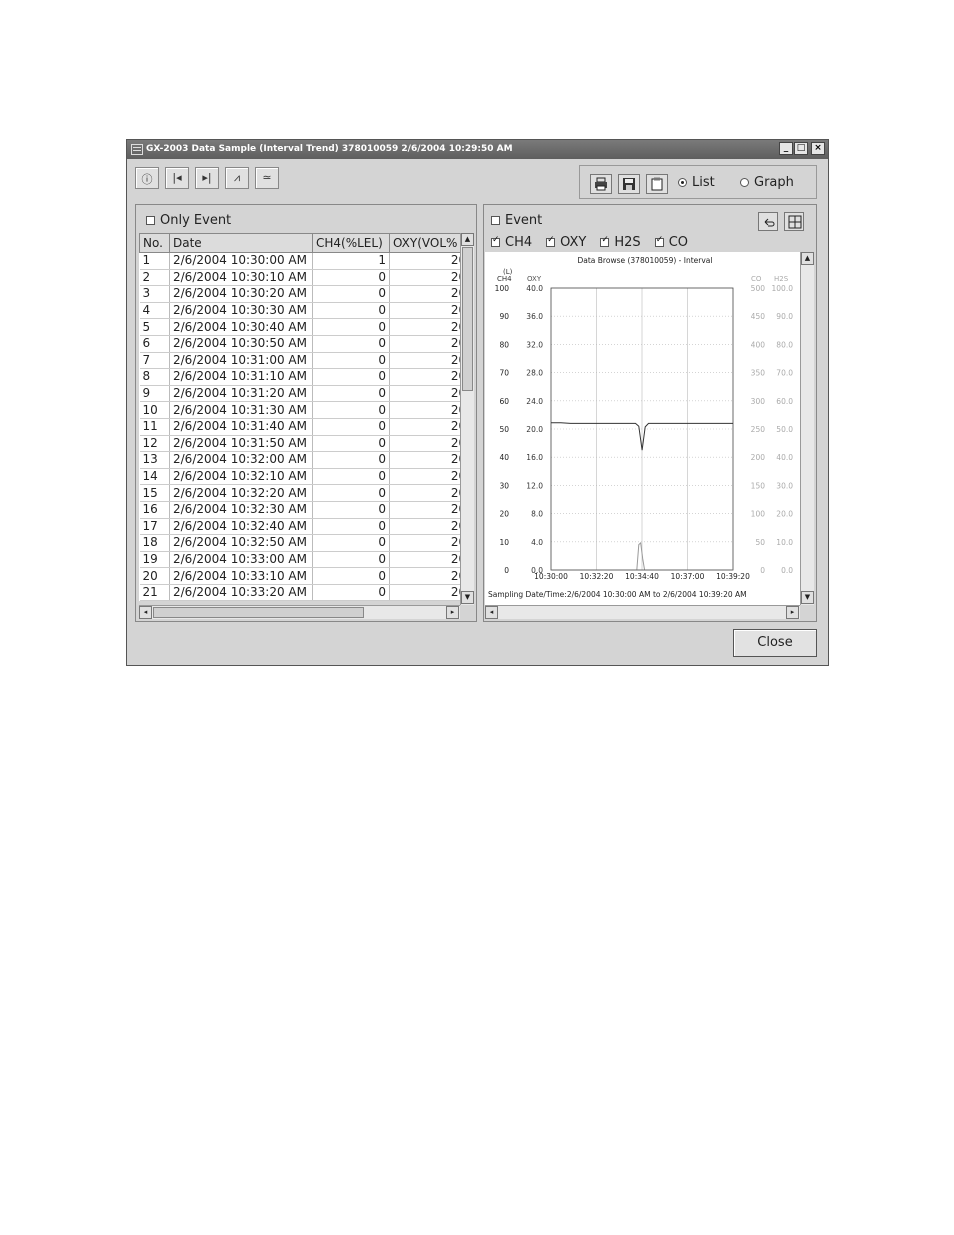 The height and width of the screenshot is (1235, 954). What do you see at coordinates (267, 178) in the screenshot?
I see `trend-button: ≃` at bounding box center [267, 178].